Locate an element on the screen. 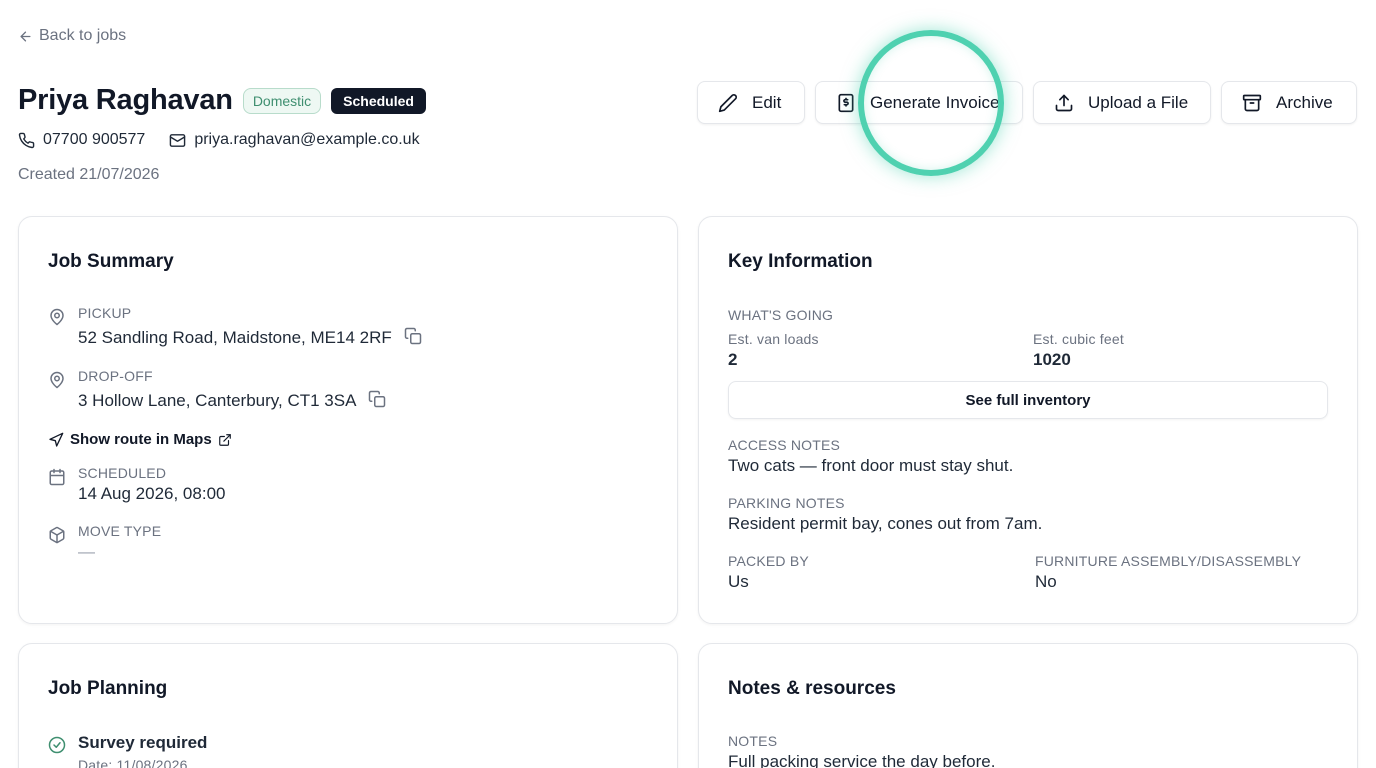 The height and width of the screenshot is (768, 1376). archive-icon is located at coordinates (1252, 102).